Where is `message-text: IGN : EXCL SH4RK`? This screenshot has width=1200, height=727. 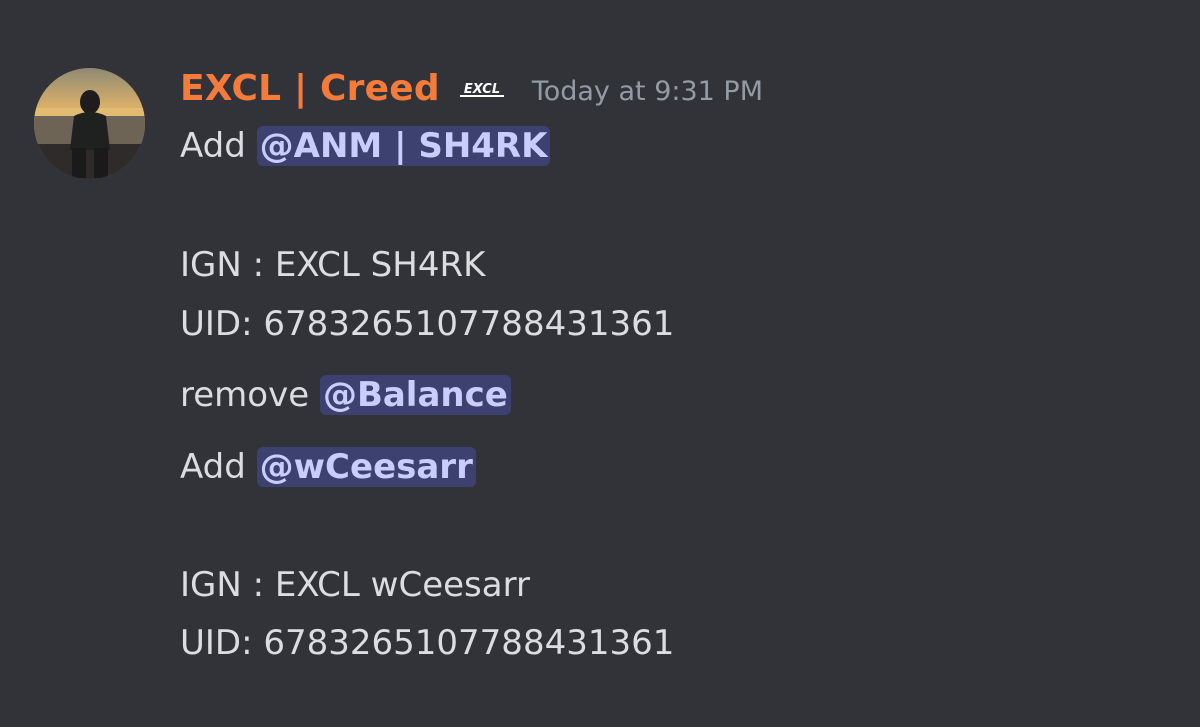 message-text: IGN : EXCL SH4RK is located at coordinates (333, 265).